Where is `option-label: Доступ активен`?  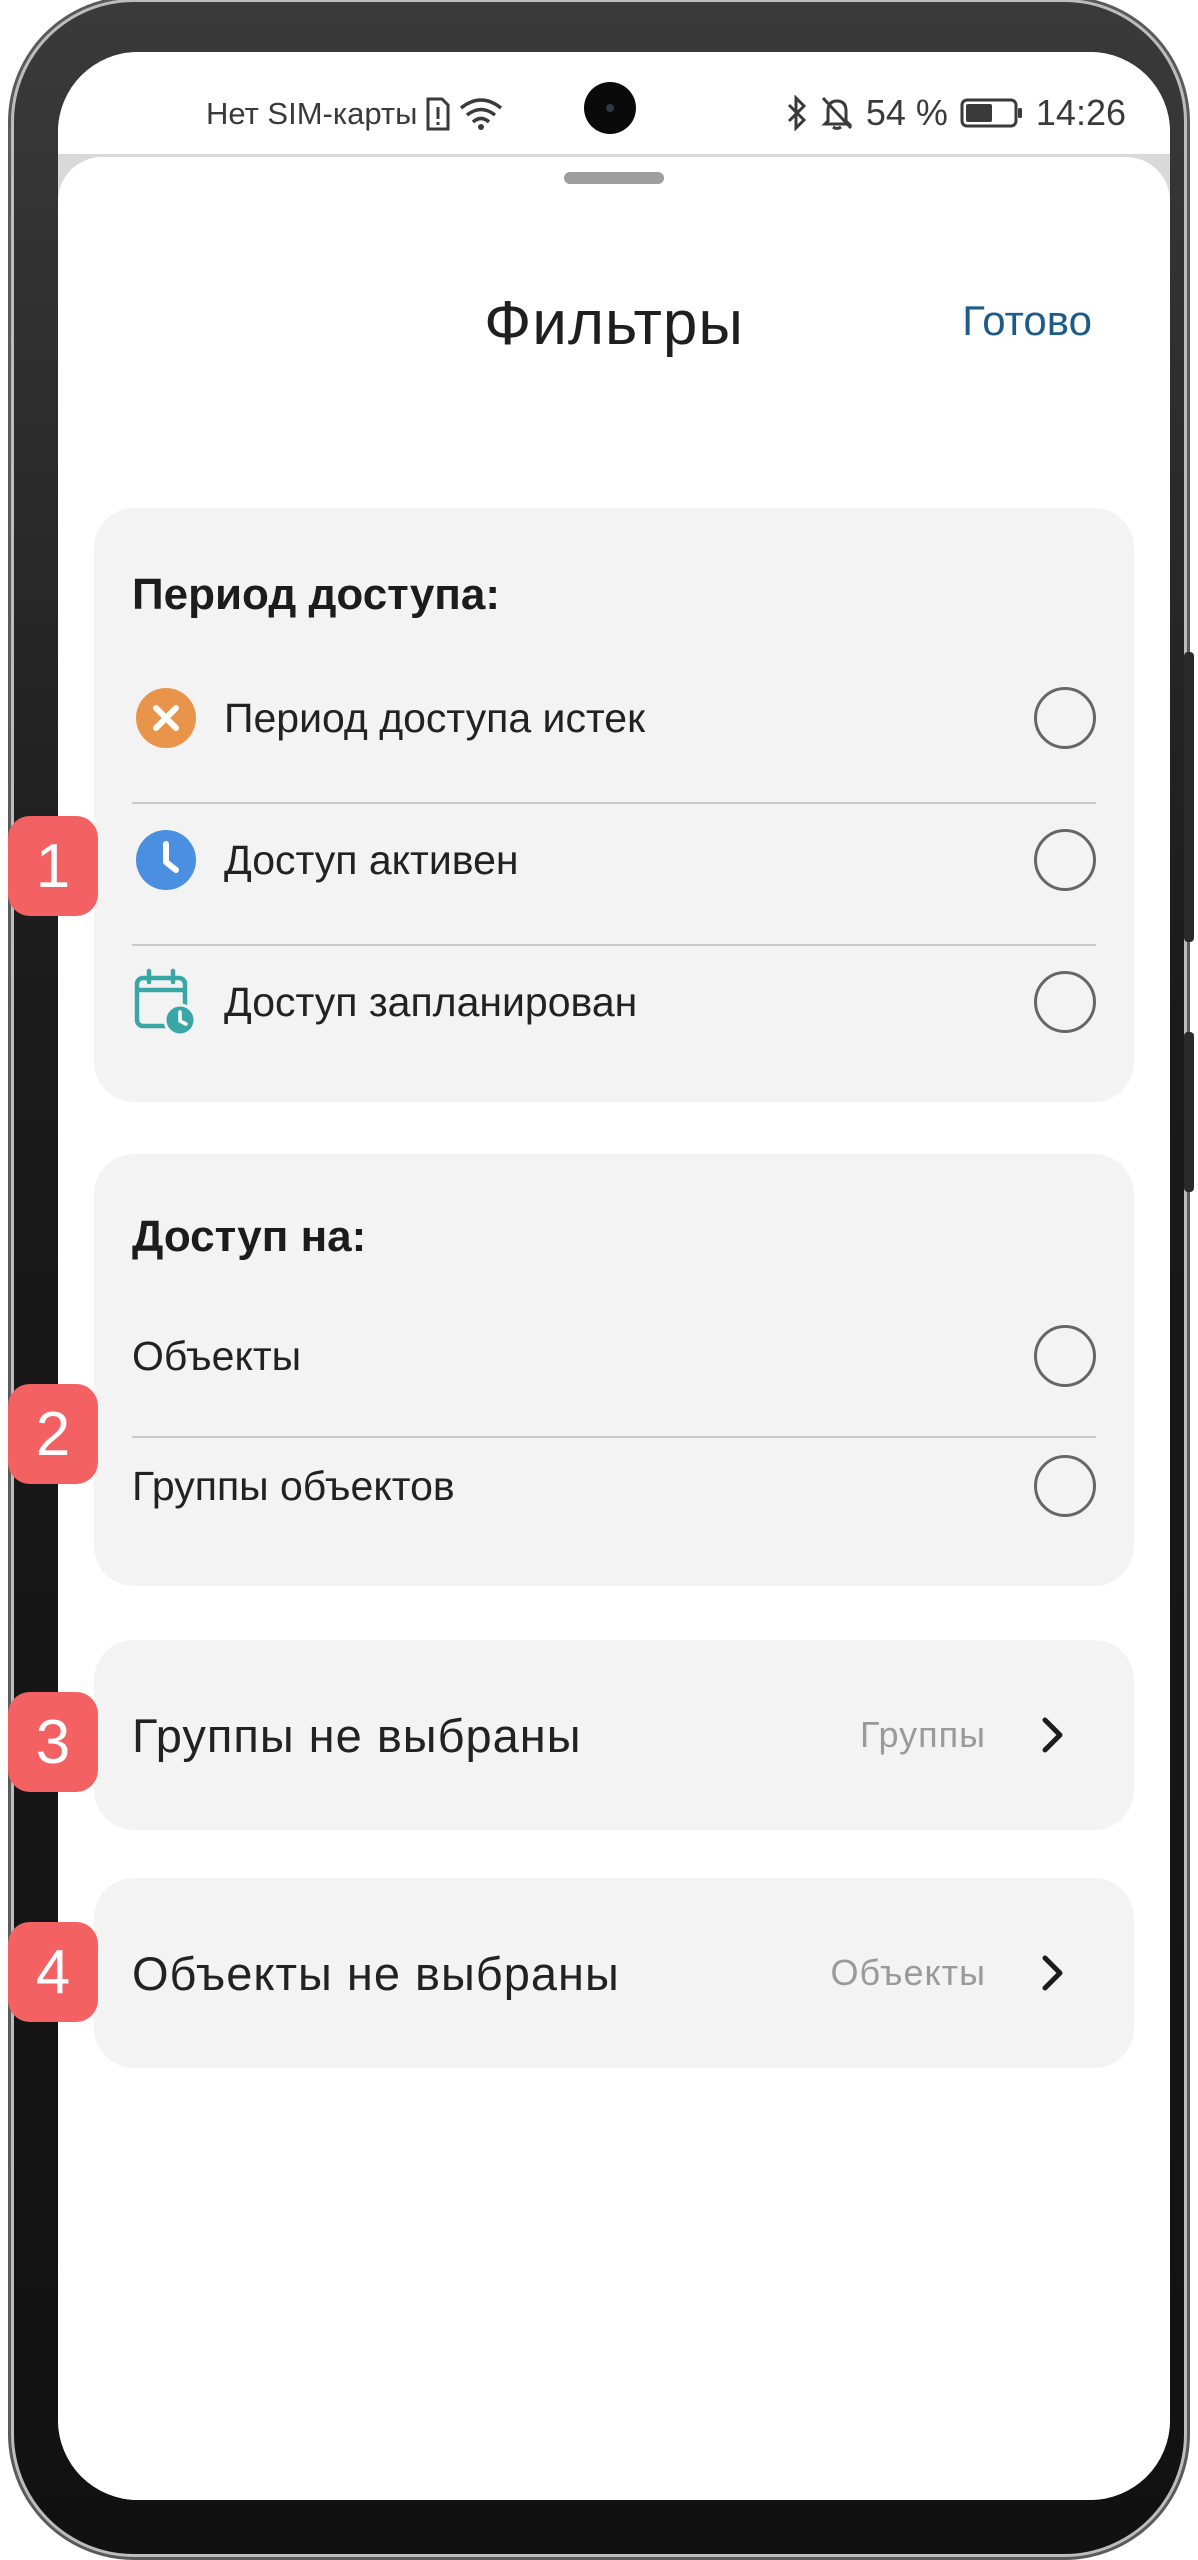 option-label: Доступ активен is located at coordinates (371, 859).